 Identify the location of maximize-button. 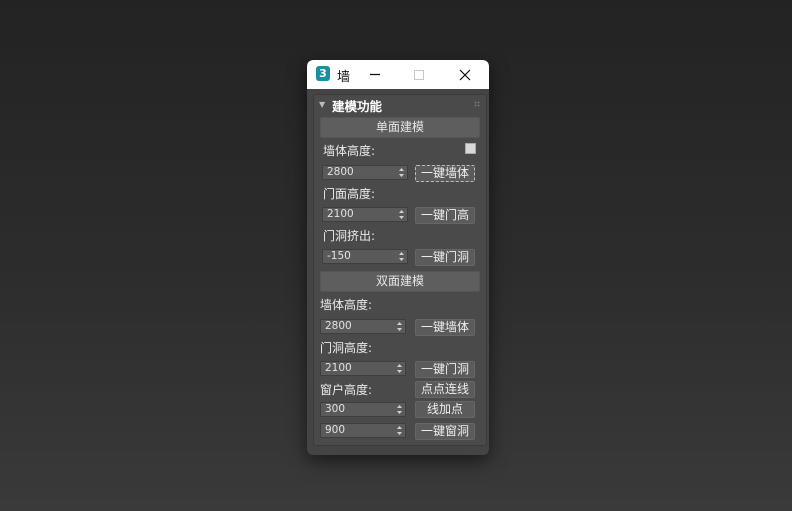
(419, 74).